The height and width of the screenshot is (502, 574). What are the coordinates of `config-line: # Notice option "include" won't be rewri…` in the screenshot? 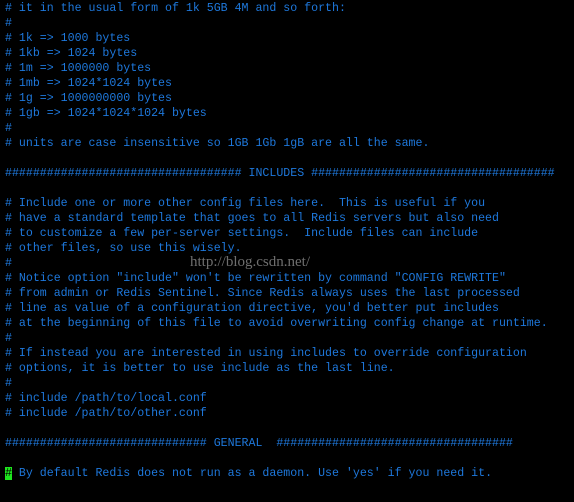 It's located at (255, 278).